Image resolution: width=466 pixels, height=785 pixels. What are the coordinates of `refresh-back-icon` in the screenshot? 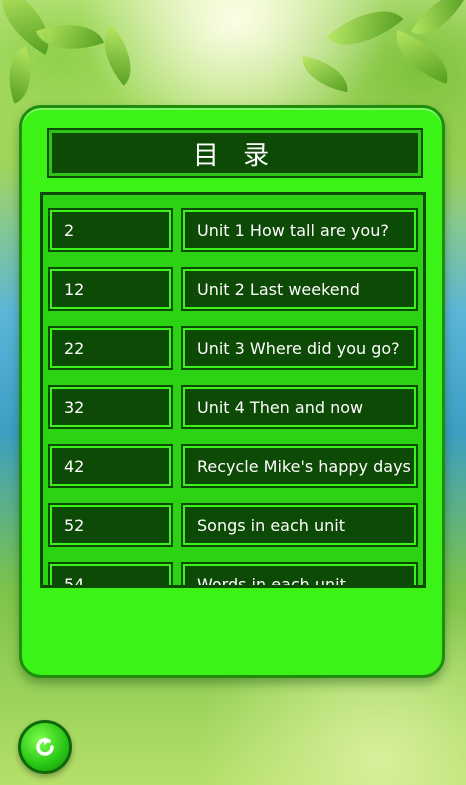 It's located at (45, 746).